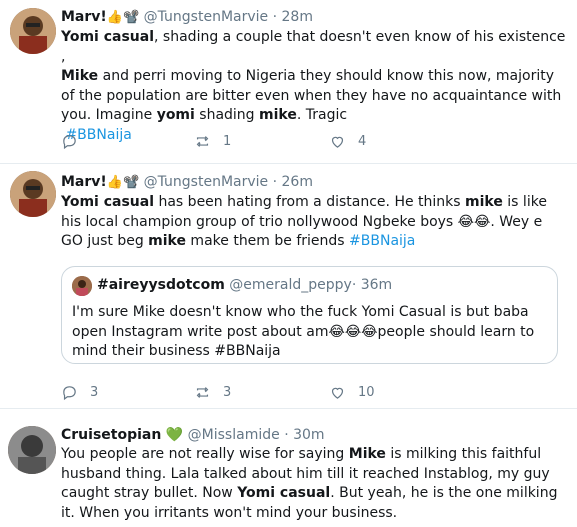 This screenshot has height=527, width=577. What do you see at coordinates (212, 141) in the screenshot?
I see `retweet-button: 1` at bounding box center [212, 141].